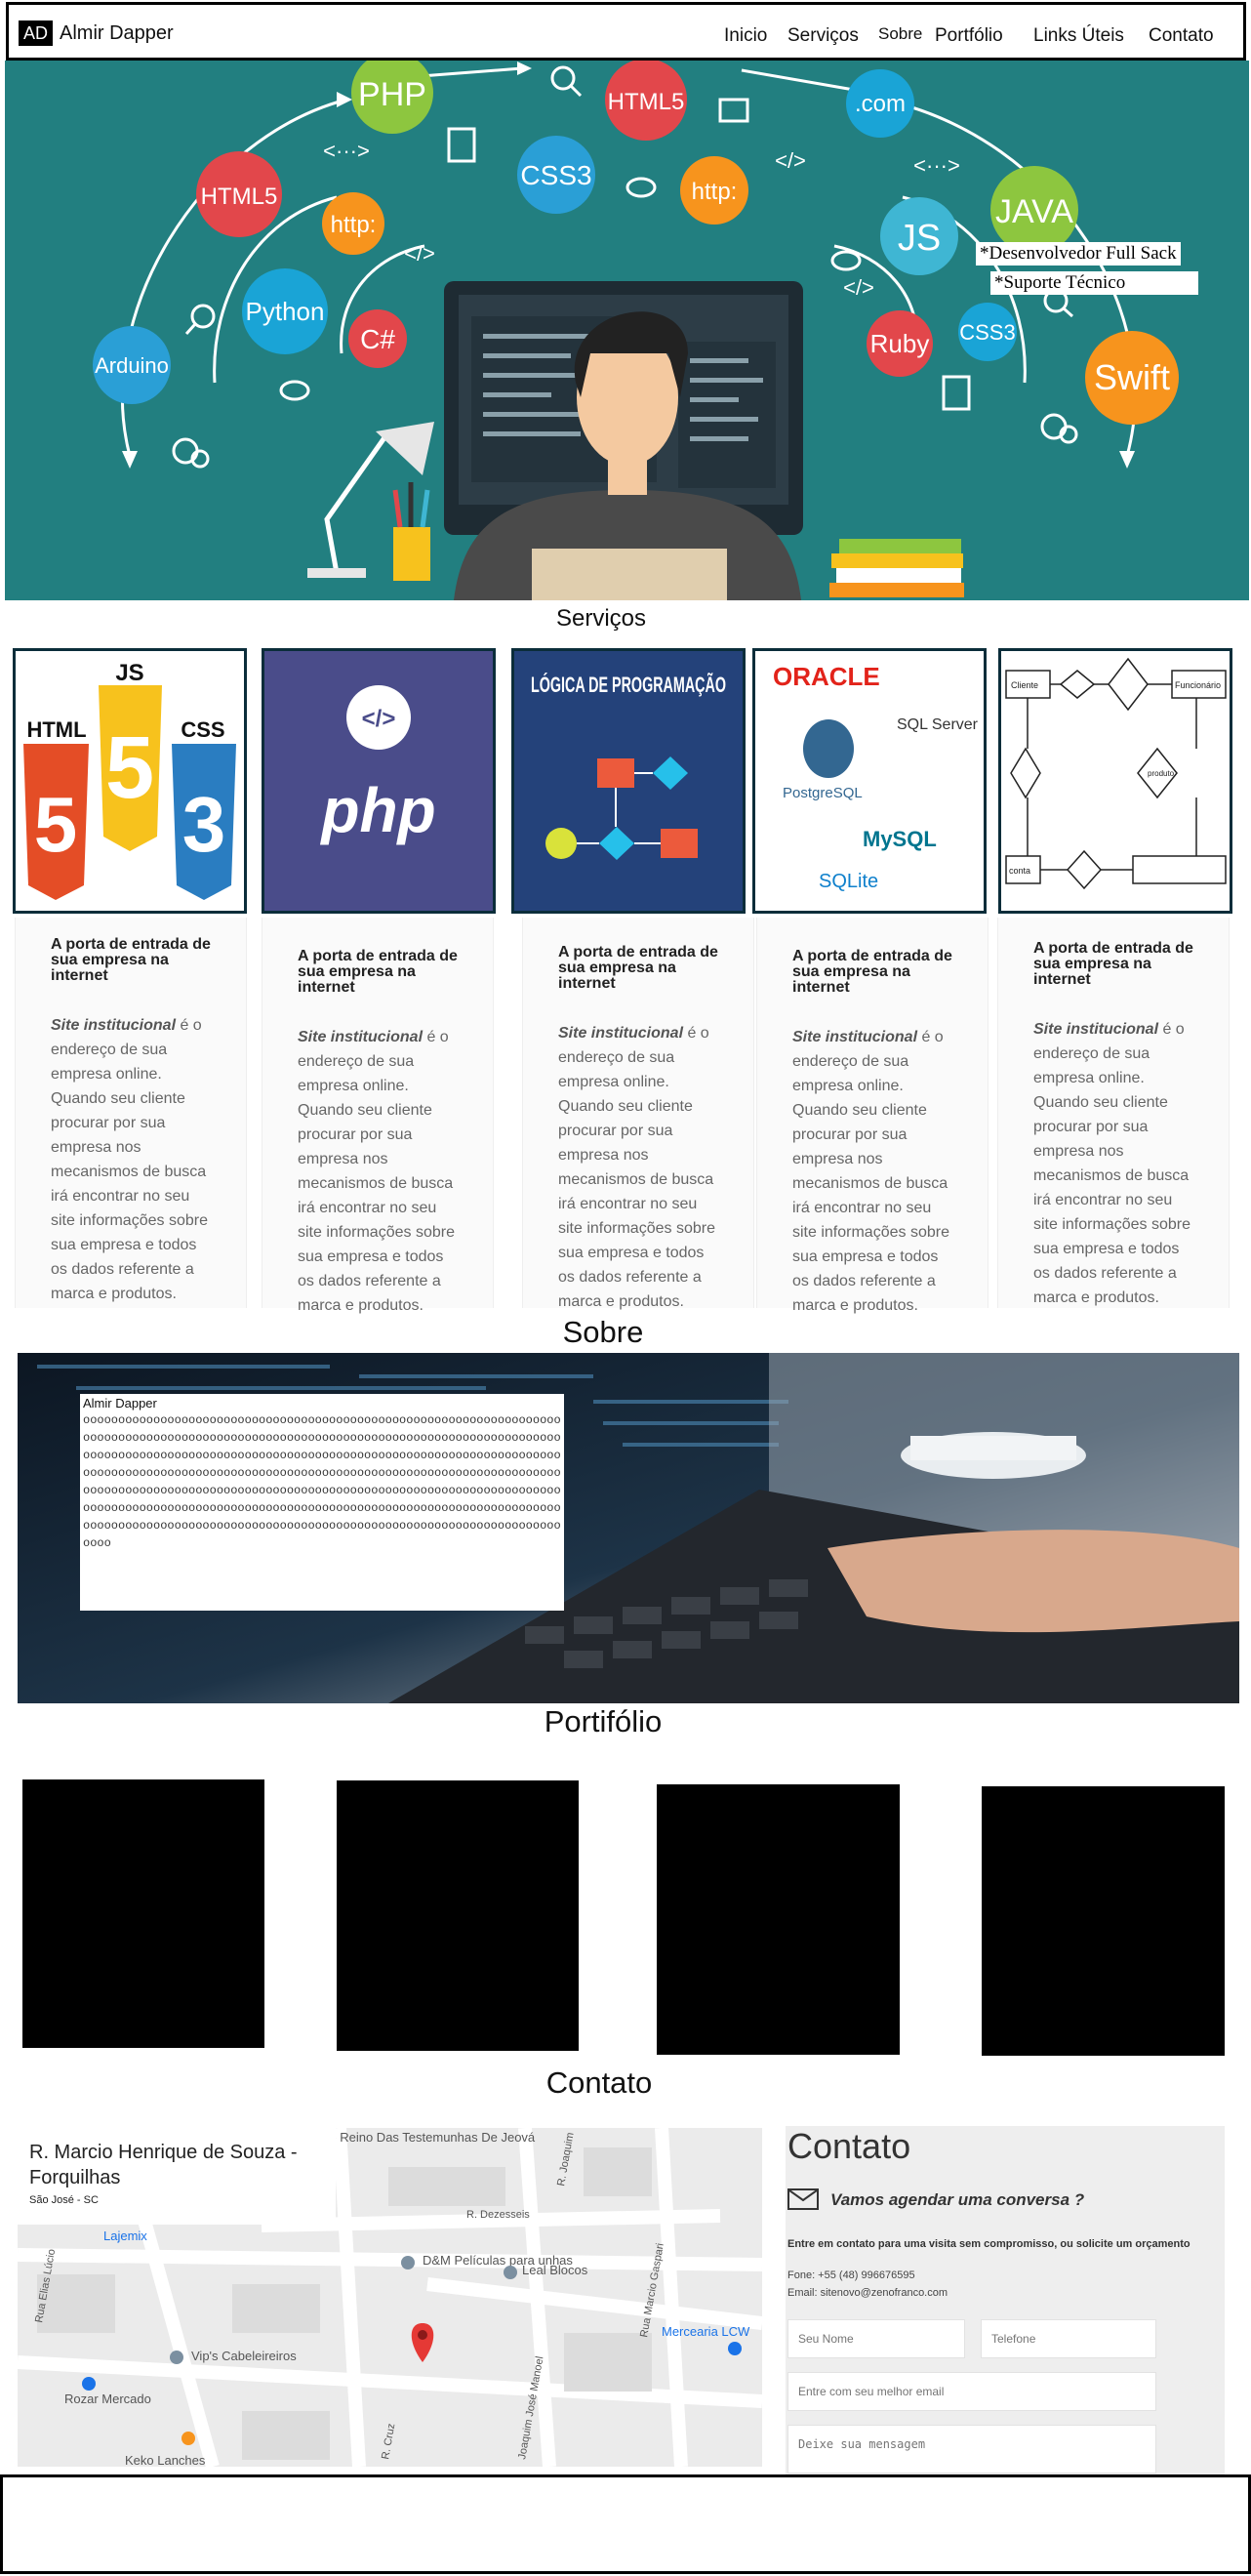  Describe the element at coordinates (204, 824) in the screenshot. I see `svg-text: 3` at that location.